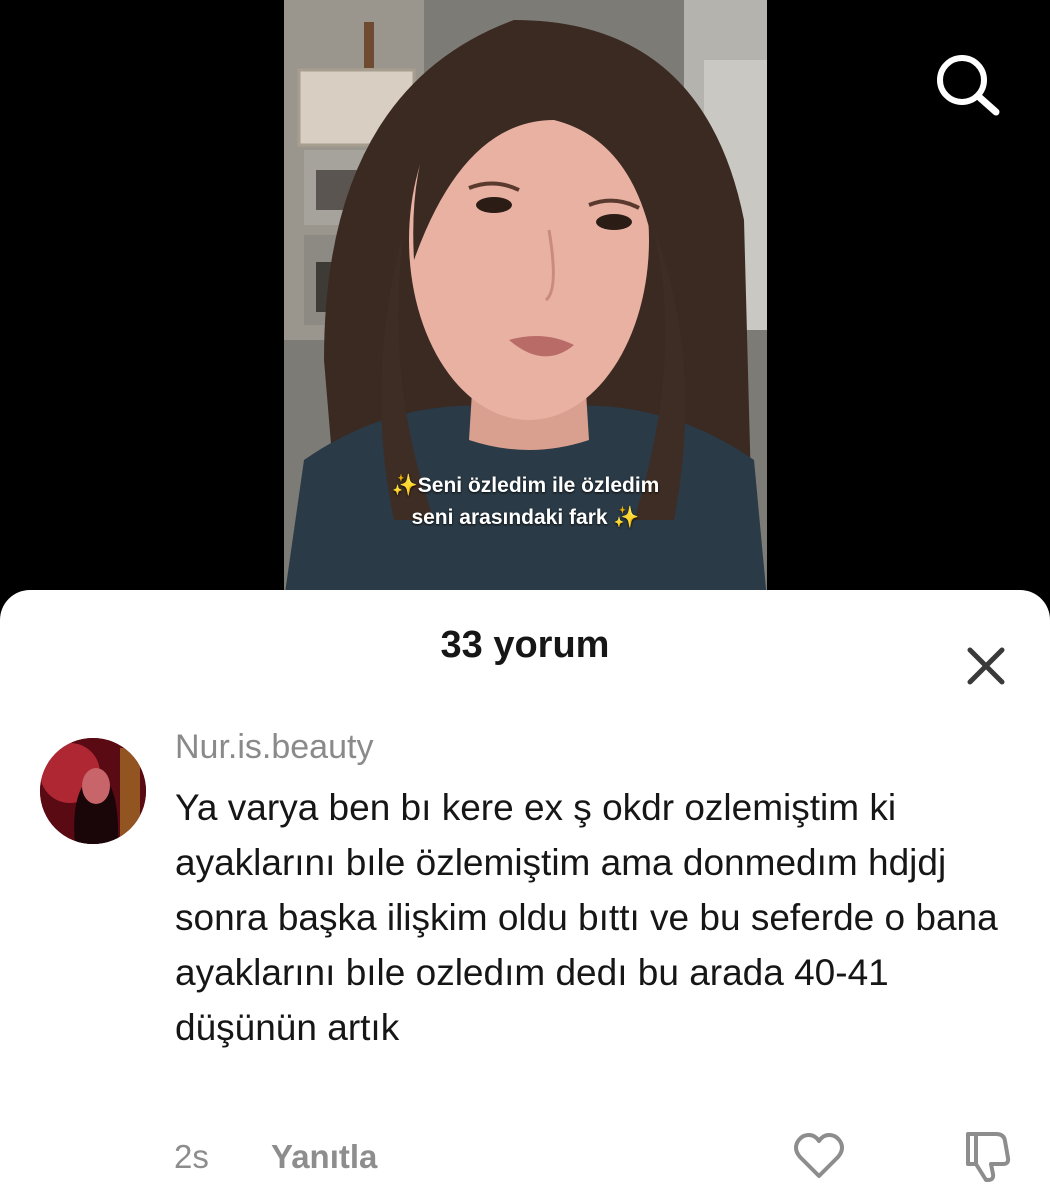 This screenshot has width=1050, height=1200. What do you see at coordinates (525, 645) in the screenshot?
I see `comments-count-title: 33 yorum` at bounding box center [525, 645].